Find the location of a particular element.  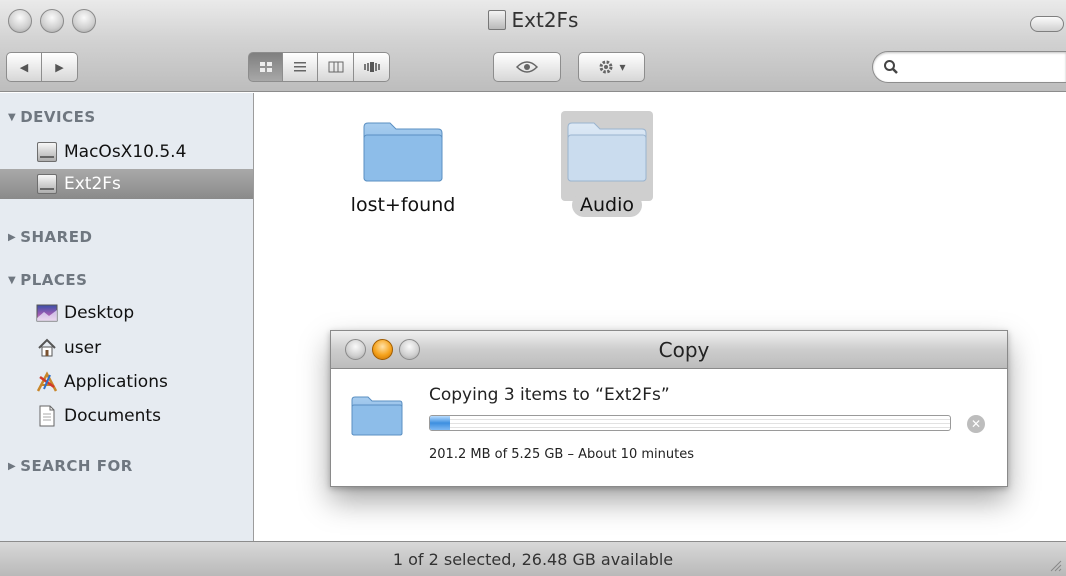

back-arrow-icon: ◀ is located at coordinates (24, 67).